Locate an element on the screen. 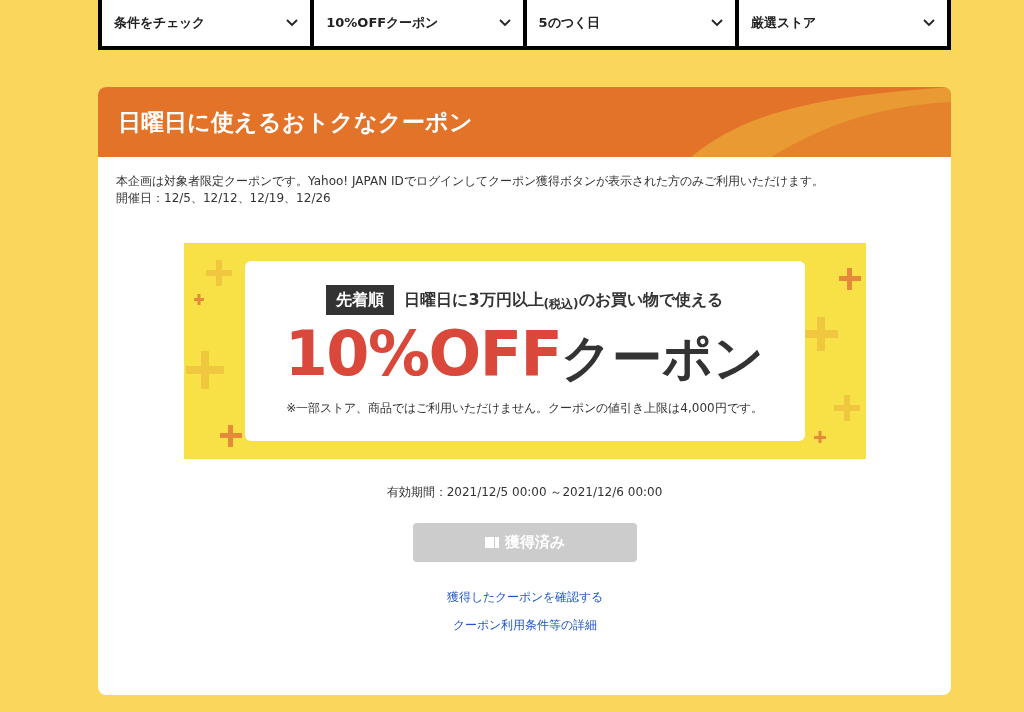 This screenshot has height=712, width=1024. coupon-icon is located at coordinates (491, 542).